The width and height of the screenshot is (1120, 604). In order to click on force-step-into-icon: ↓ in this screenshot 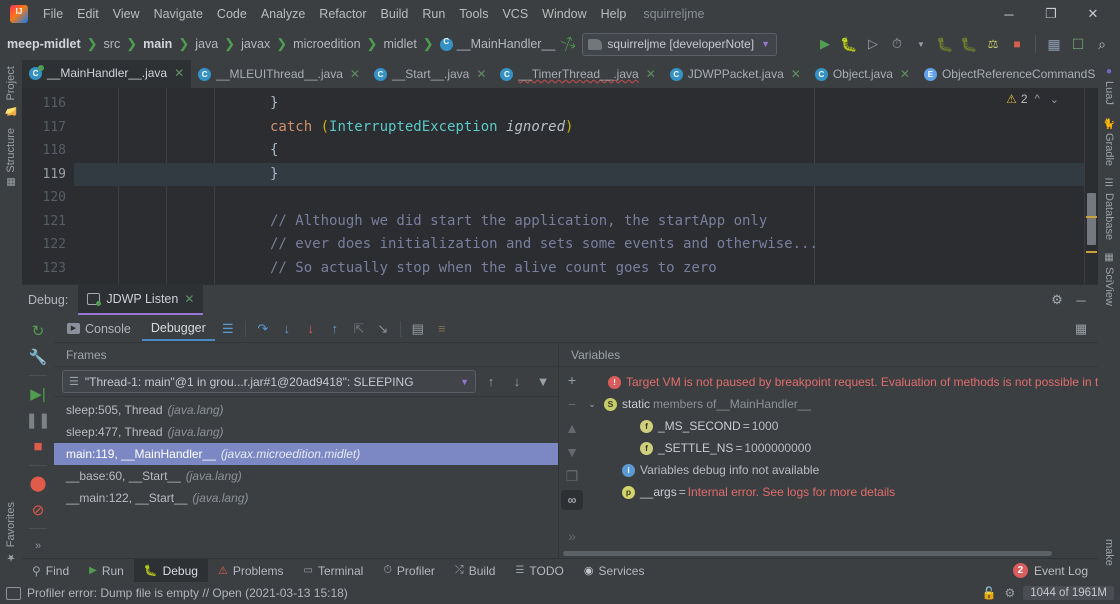, I will do `click(311, 329)`.